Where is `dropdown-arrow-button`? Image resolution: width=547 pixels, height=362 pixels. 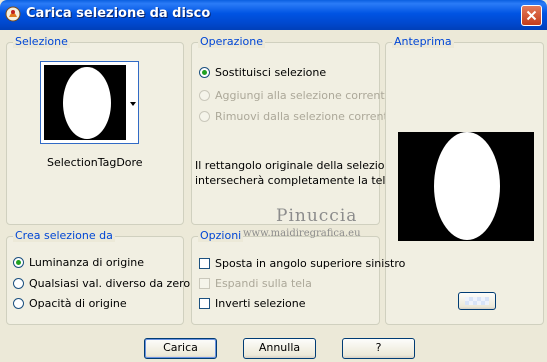 dropdown-arrow-button is located at coordinates (133, 102).